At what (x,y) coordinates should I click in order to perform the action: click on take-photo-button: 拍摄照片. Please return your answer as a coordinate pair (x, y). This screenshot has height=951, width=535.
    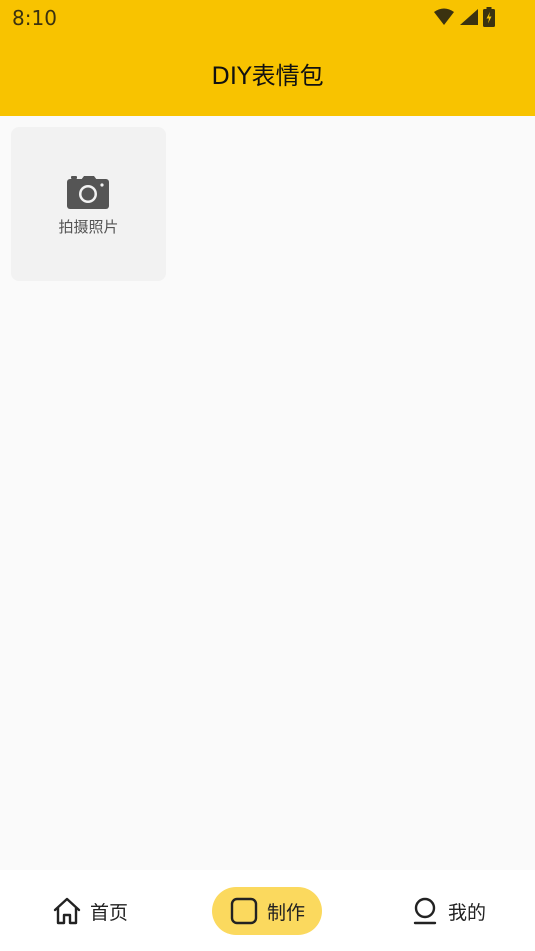
    Looking at the image, I should click on (88, 204).